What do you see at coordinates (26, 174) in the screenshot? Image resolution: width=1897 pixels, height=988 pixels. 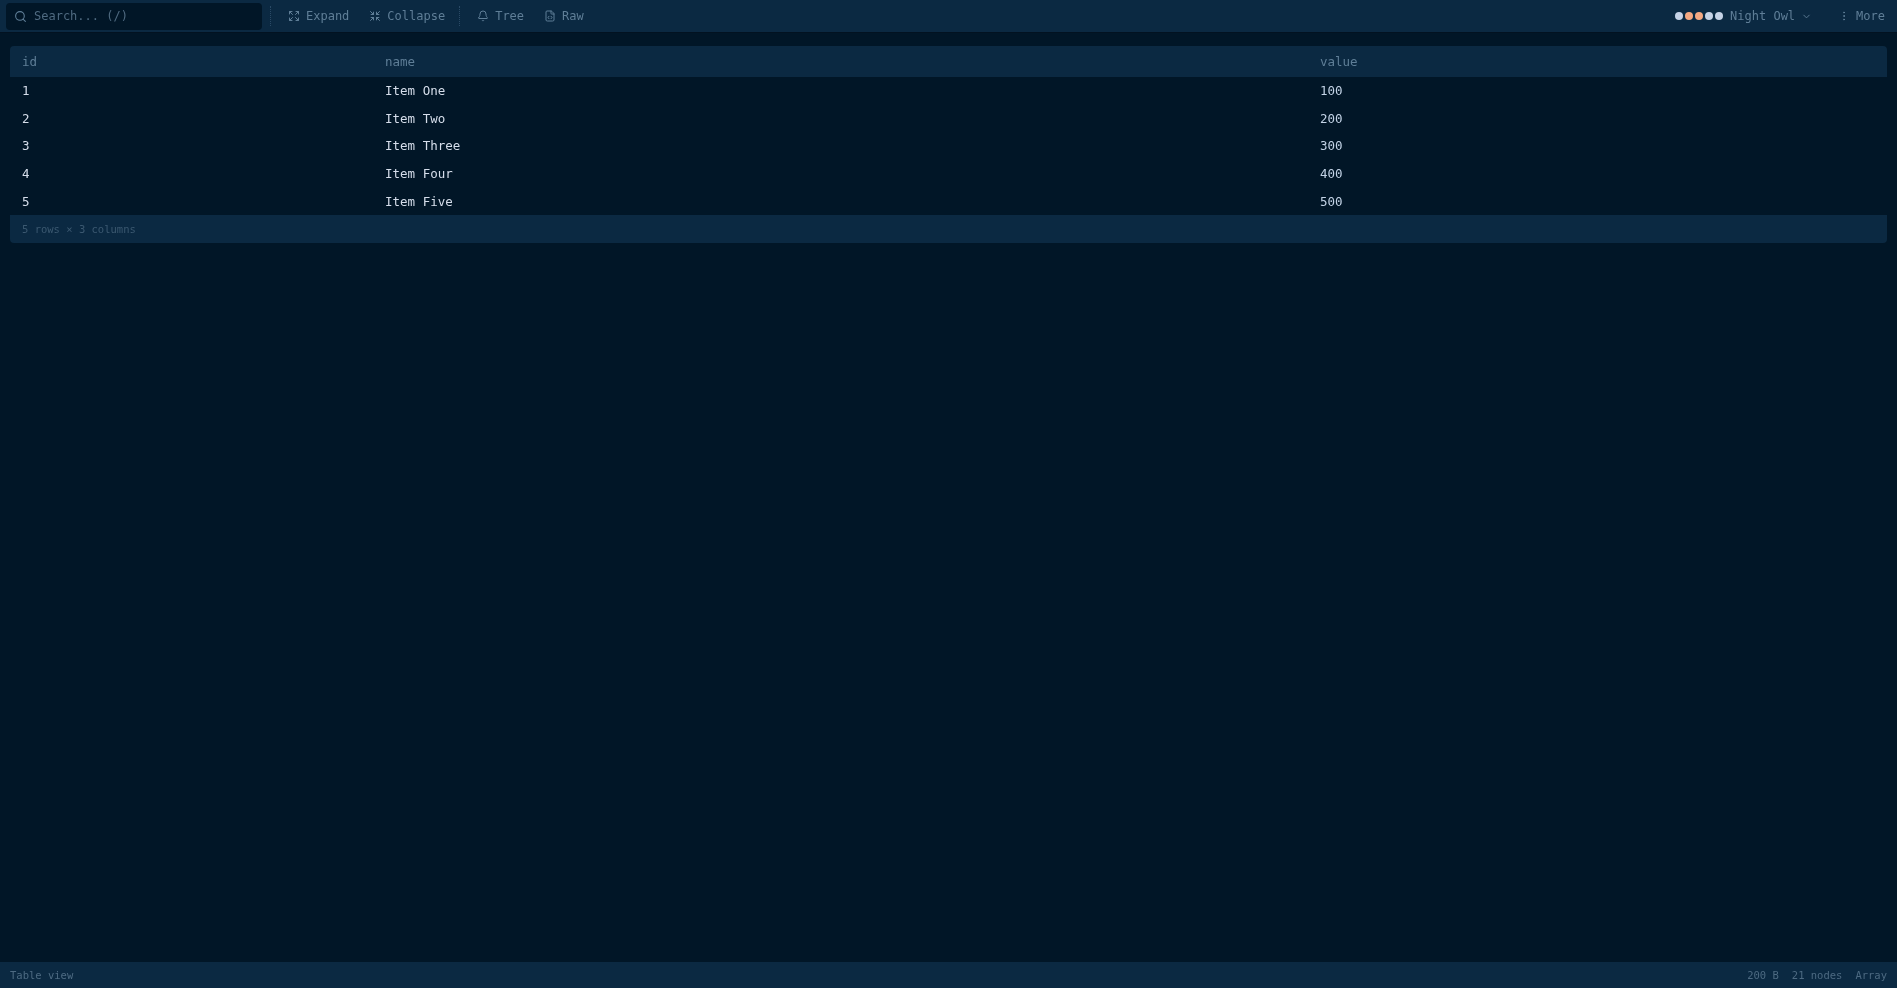 I see `table-cell-text: 4` at bounding box center [26, 174].